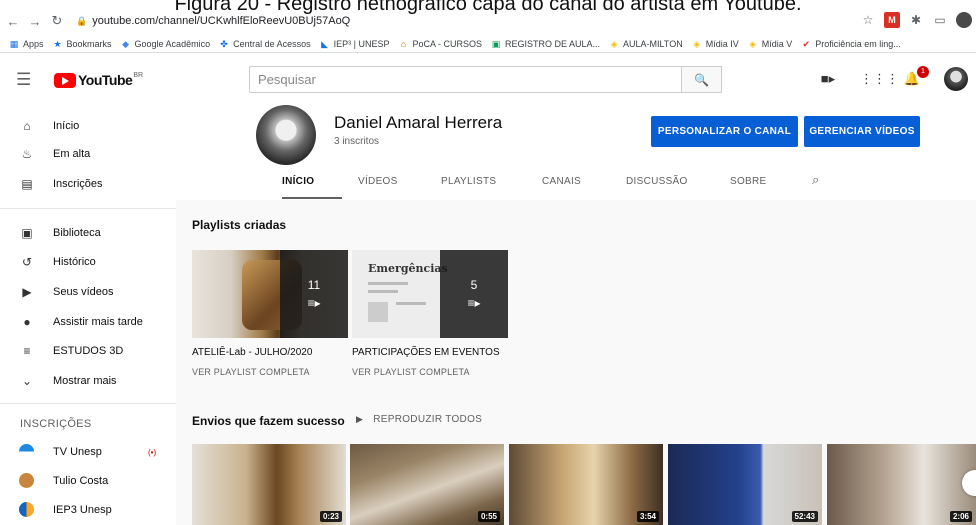  What do you see at coordinates (354, 43) in the screenshot?
I see `bookmark-item: ◣ IEP³ | UNESP` at bounding box center [354, 43].